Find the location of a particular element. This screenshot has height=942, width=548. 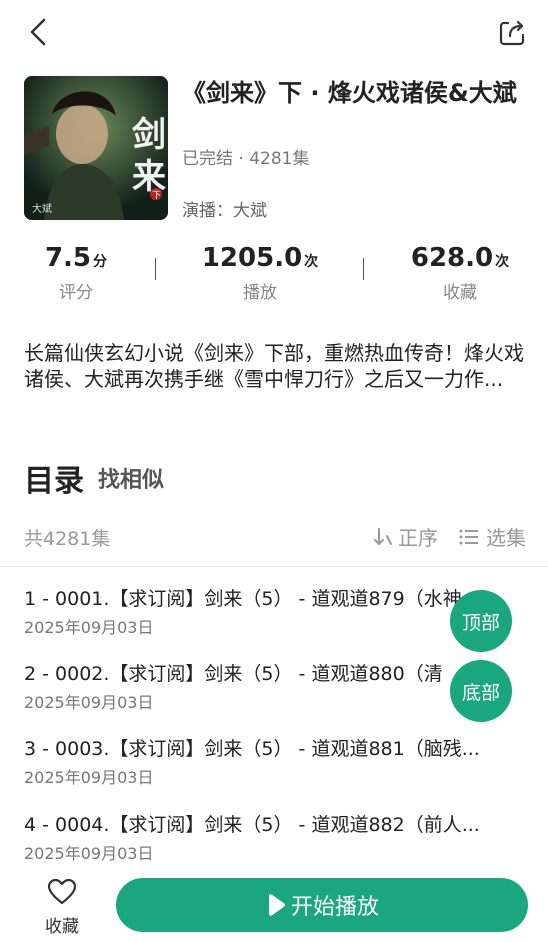

scroll-bottom-button: 底部 is located at coordinates (481, 691).